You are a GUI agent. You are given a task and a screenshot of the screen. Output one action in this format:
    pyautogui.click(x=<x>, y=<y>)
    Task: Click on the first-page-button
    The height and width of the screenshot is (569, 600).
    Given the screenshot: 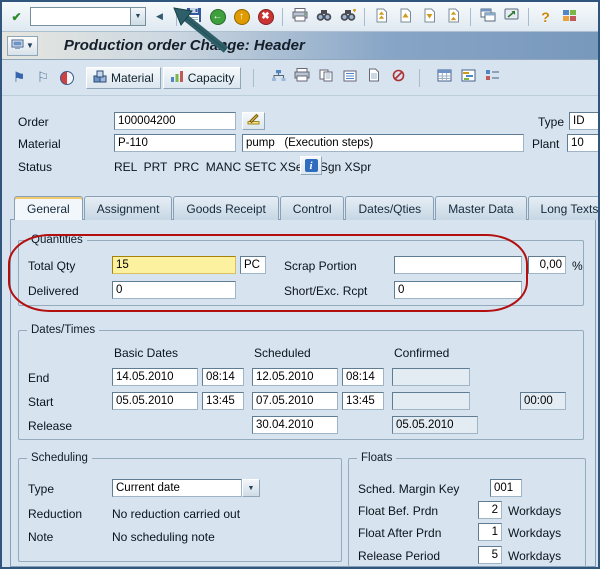 What is the action you would take?
    pyautogui.click(x=381, y=16)
    